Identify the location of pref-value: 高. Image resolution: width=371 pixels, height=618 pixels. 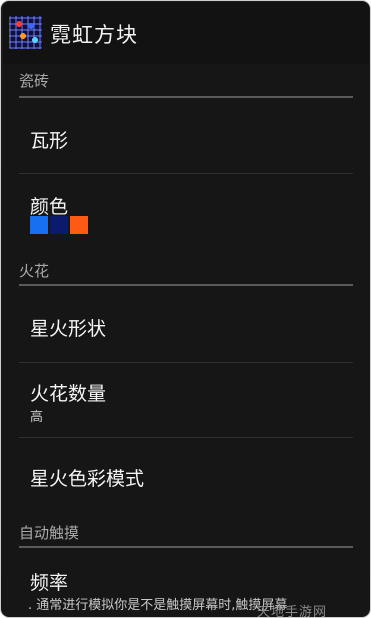
(37, 417).